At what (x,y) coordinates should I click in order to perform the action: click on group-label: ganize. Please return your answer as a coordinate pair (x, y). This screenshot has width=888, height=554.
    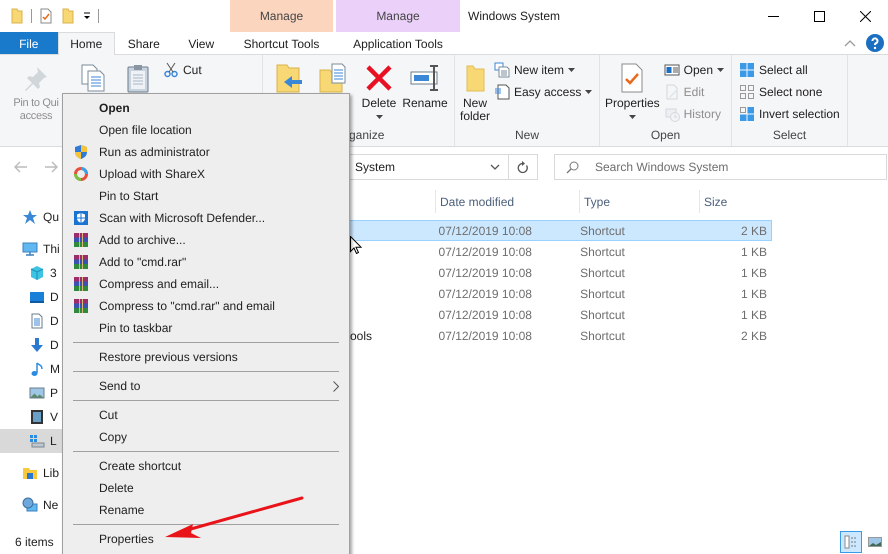
    Looking at the image, I should click on (366, 135).